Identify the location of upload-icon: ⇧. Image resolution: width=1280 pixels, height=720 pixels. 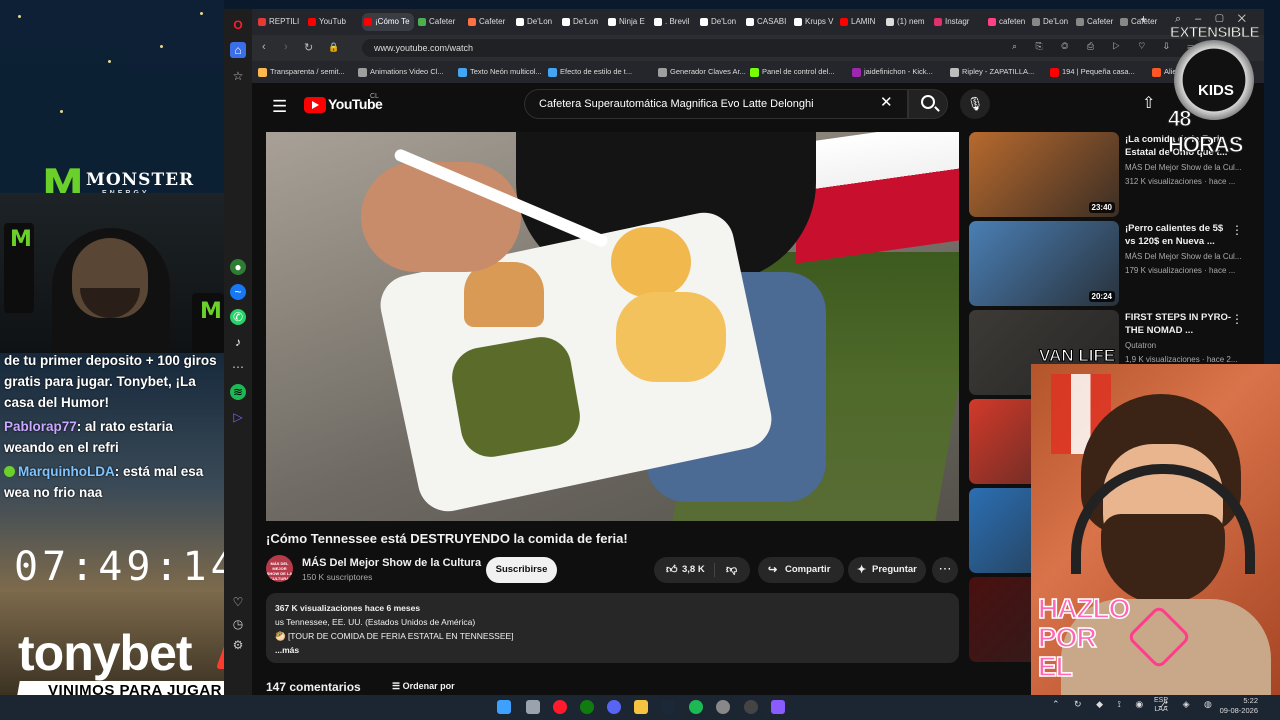
(1148, 103).